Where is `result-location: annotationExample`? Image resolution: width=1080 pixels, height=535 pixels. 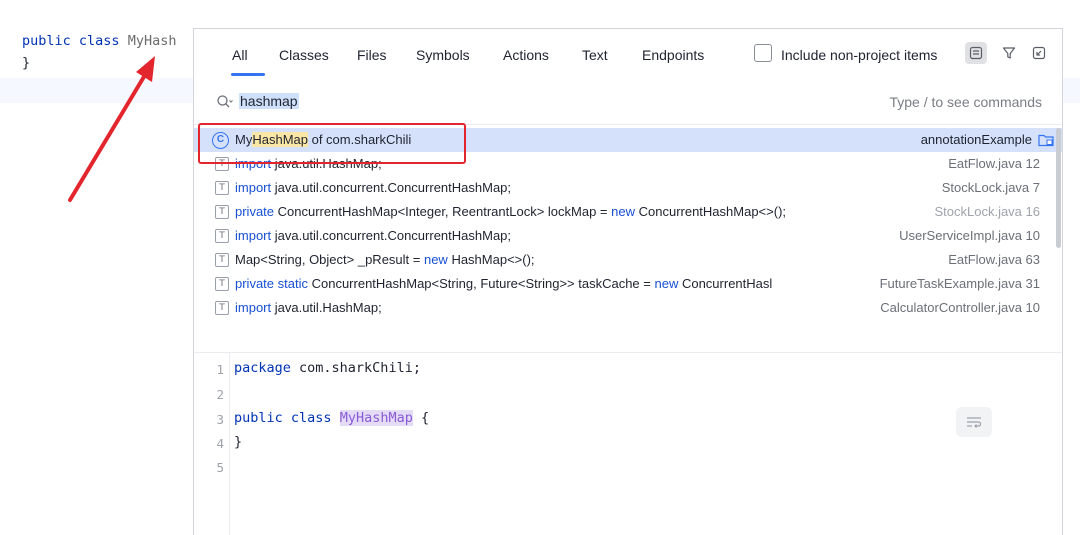
result-location: annotationExample is located at coordinates (976, 139).